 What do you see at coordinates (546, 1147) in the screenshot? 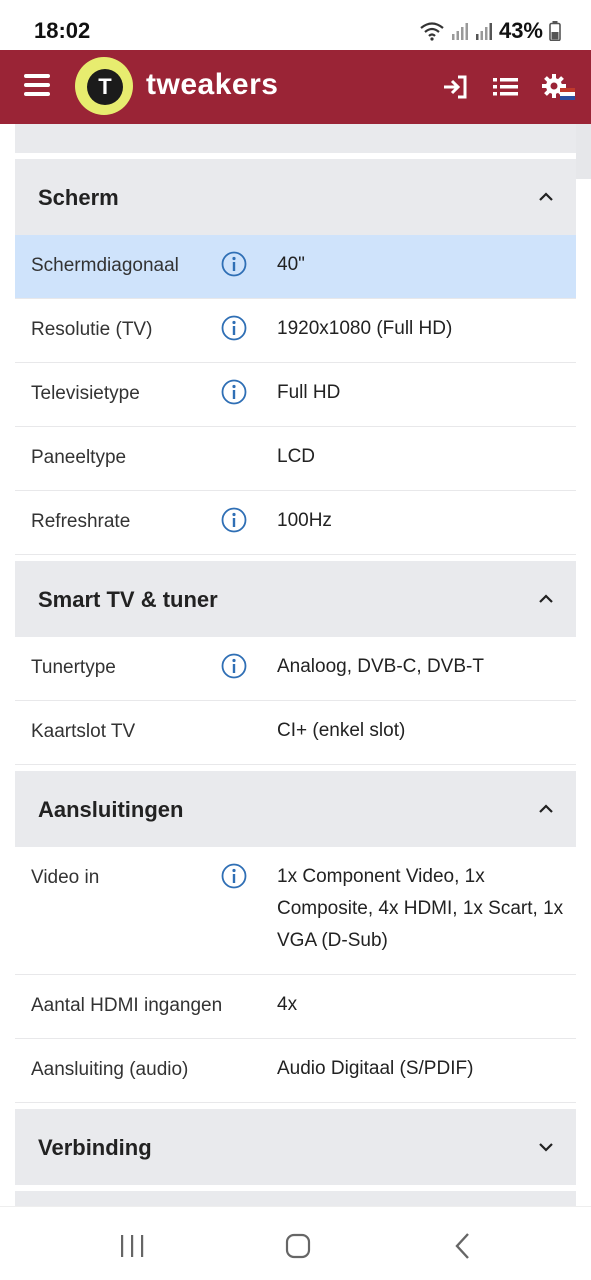
I see `chevron-down-icon` at bounding box center [546, 1147].